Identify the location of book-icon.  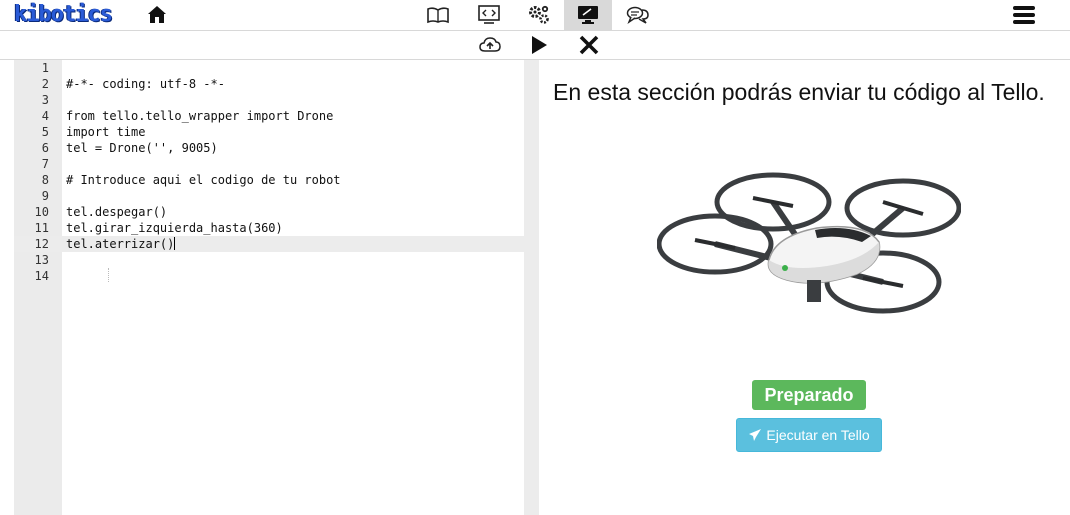
(438, 15).